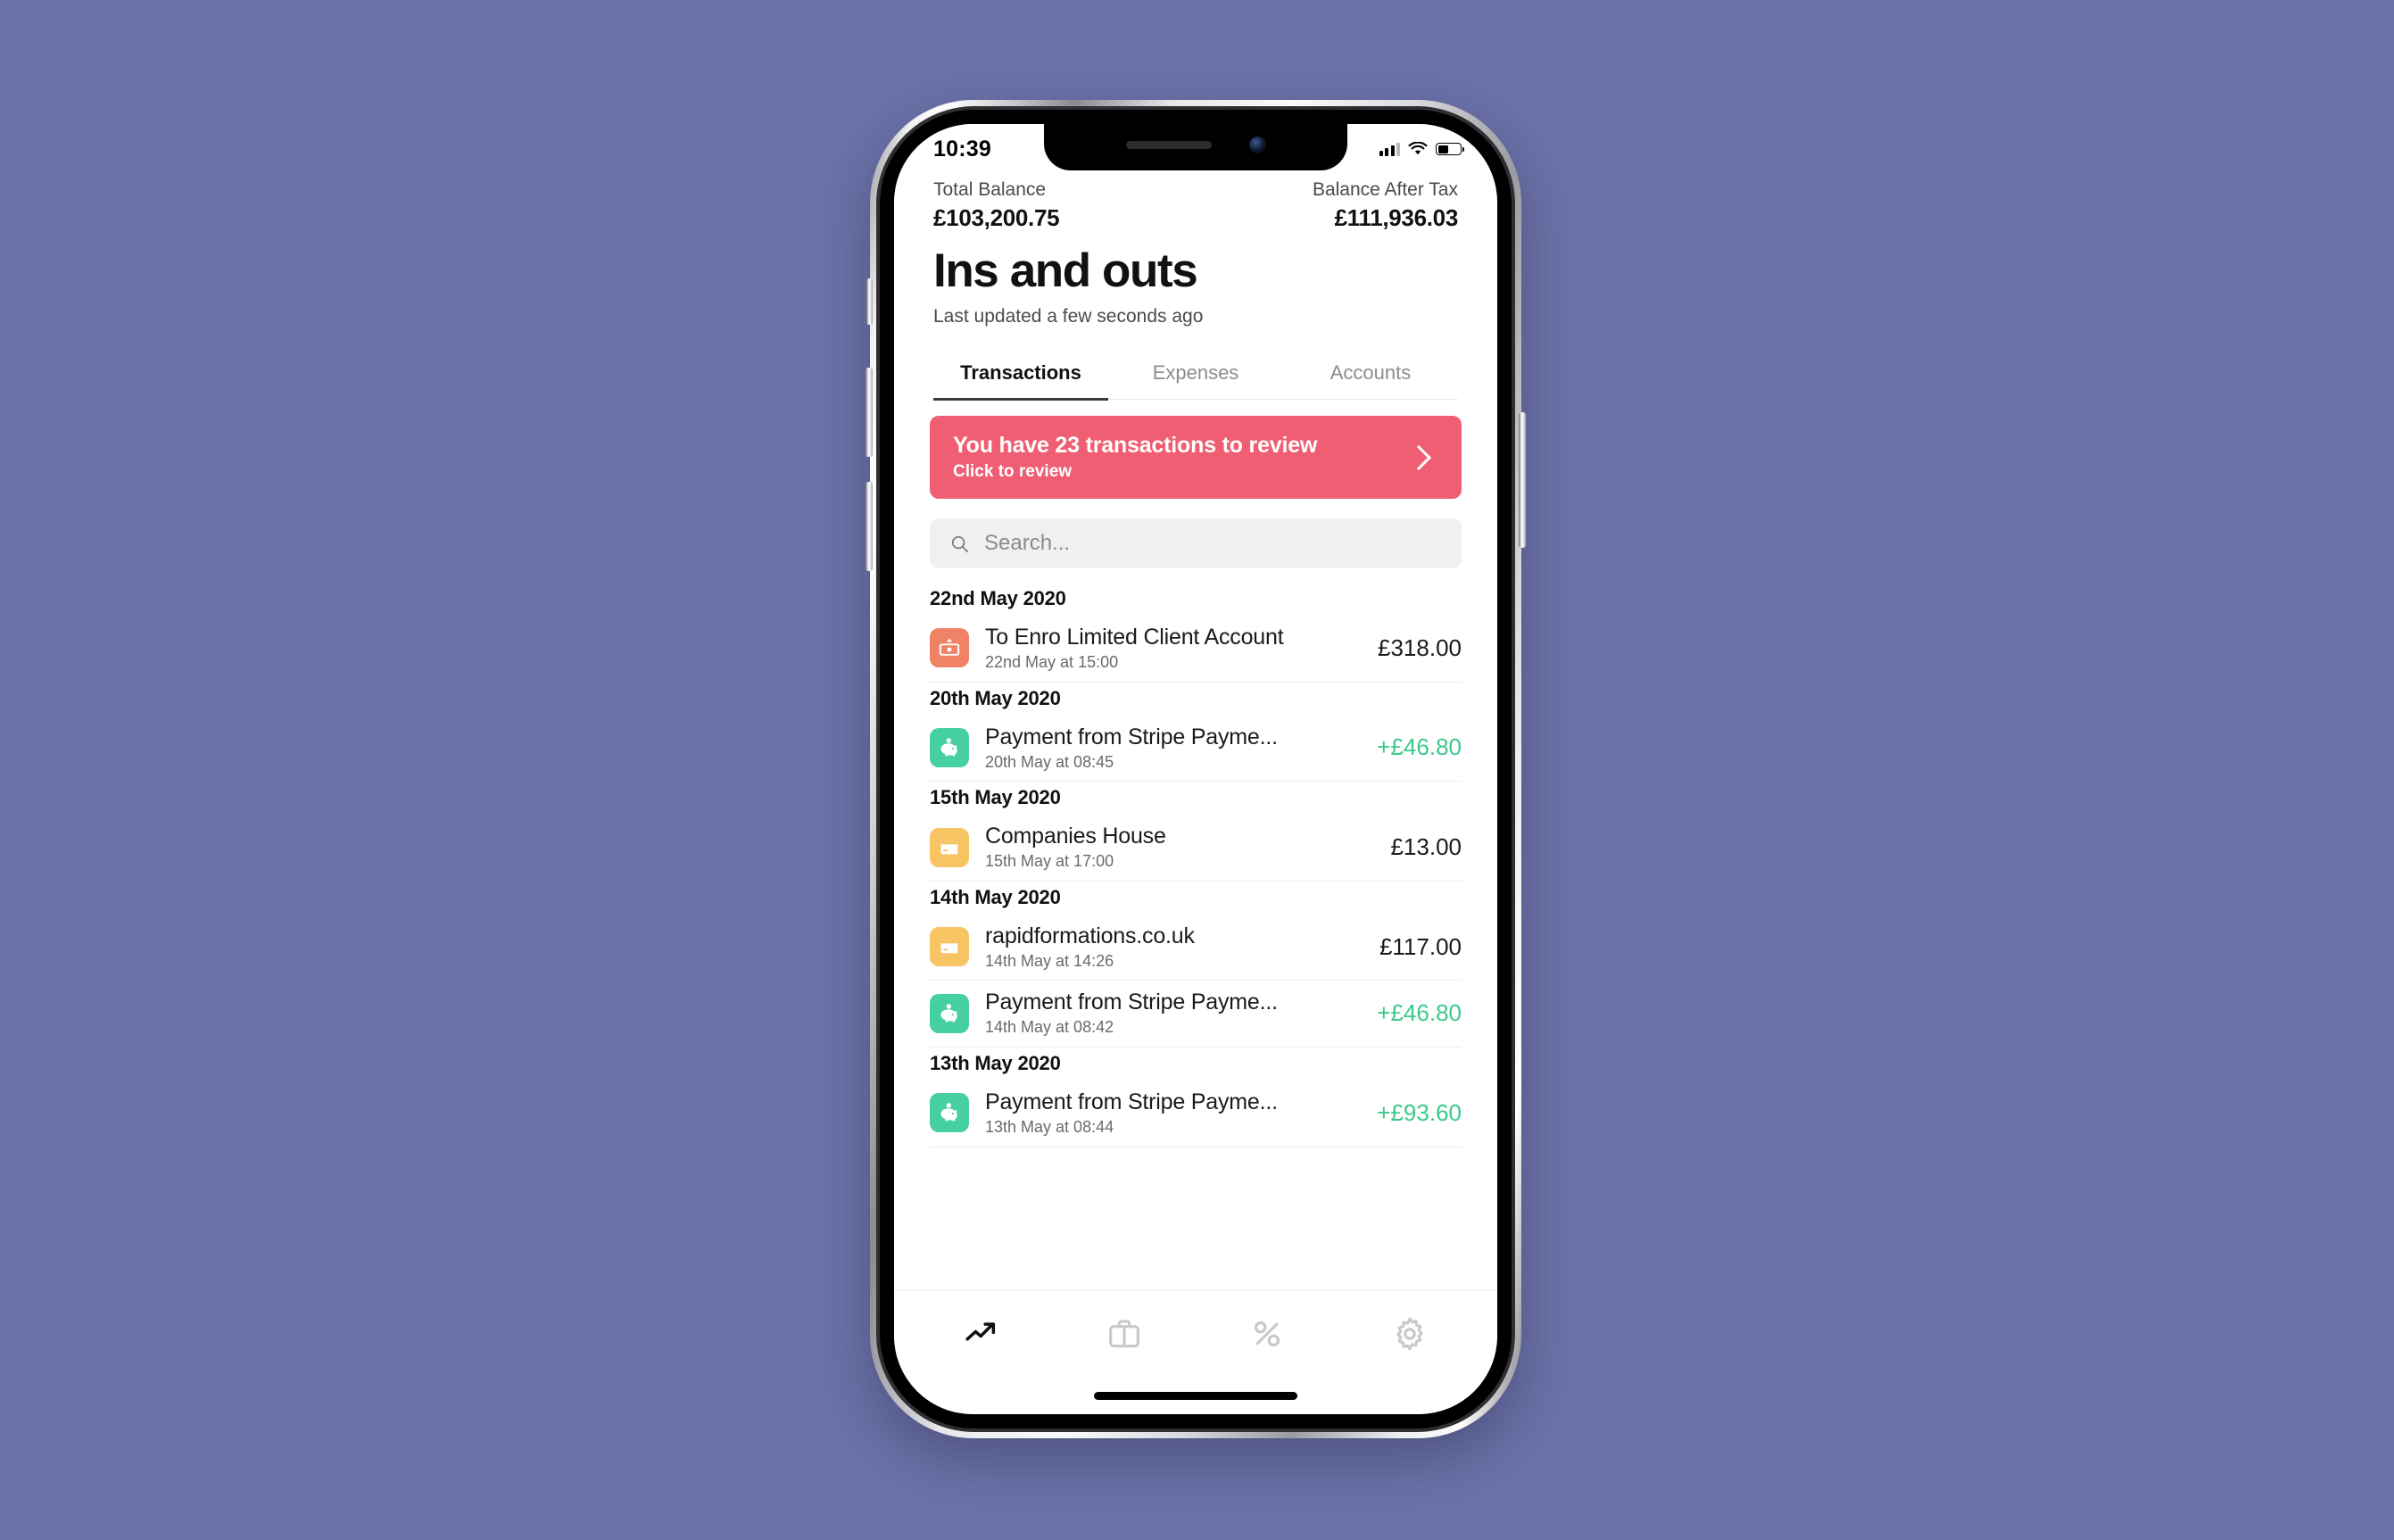 The width and height of the screenshot is (2394, 1540). Describe the element at coordinates (1370, 376) in the screenshot. I see `tab-accounts: Accounts` at that location.